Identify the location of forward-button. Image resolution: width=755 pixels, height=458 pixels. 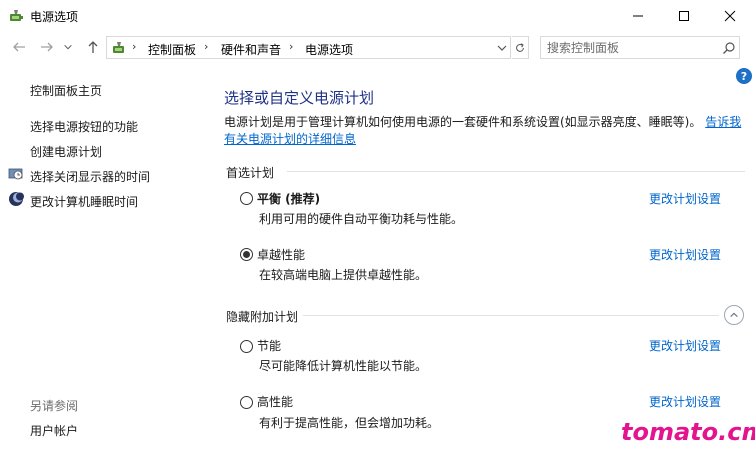
(47, 47).